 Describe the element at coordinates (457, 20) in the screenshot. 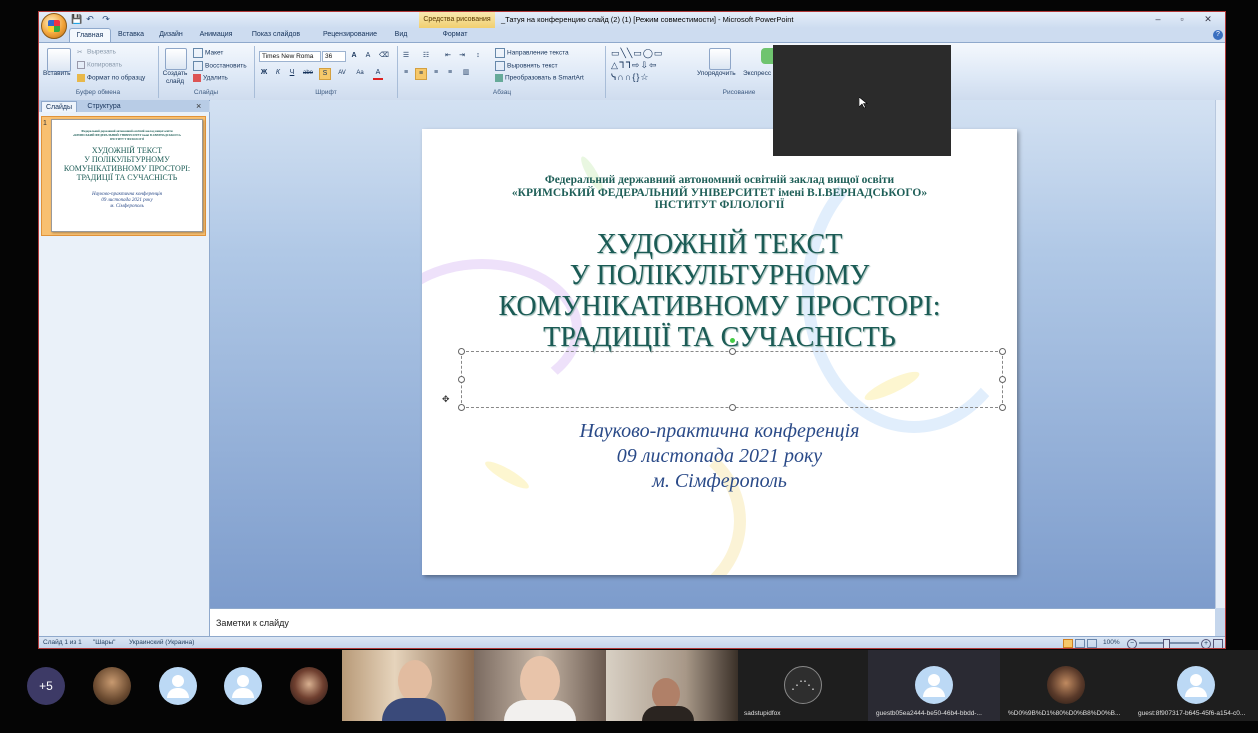

I see `drawing-tools-context-tab: Средства рисования` at that location.